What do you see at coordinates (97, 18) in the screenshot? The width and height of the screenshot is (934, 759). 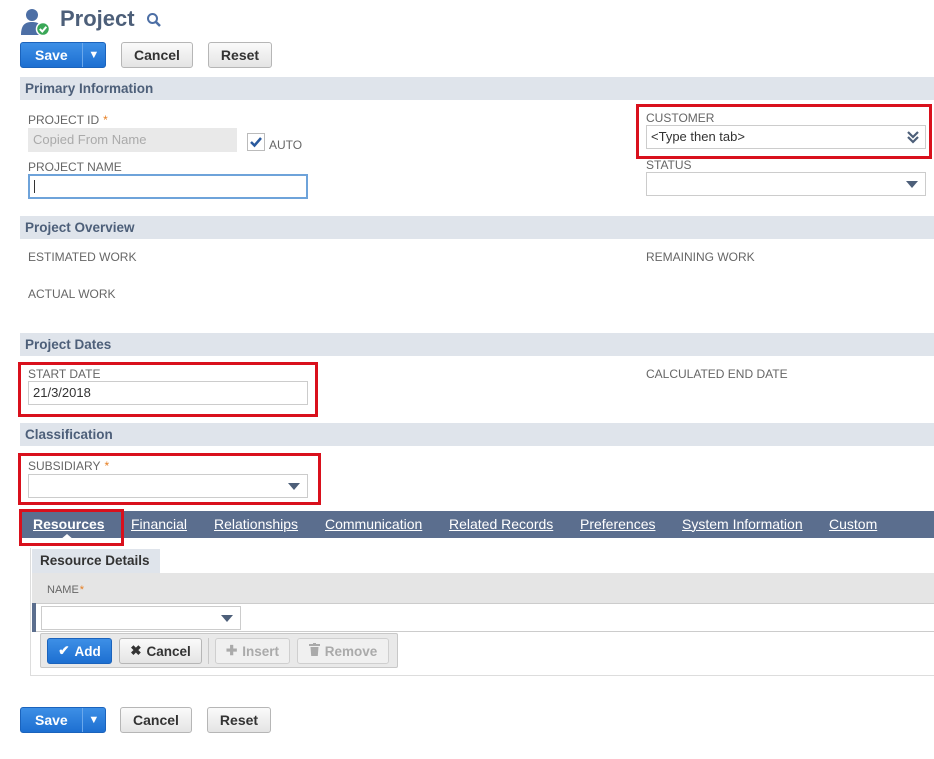 I see `page-title: Project` at bounding box center [97, 18].